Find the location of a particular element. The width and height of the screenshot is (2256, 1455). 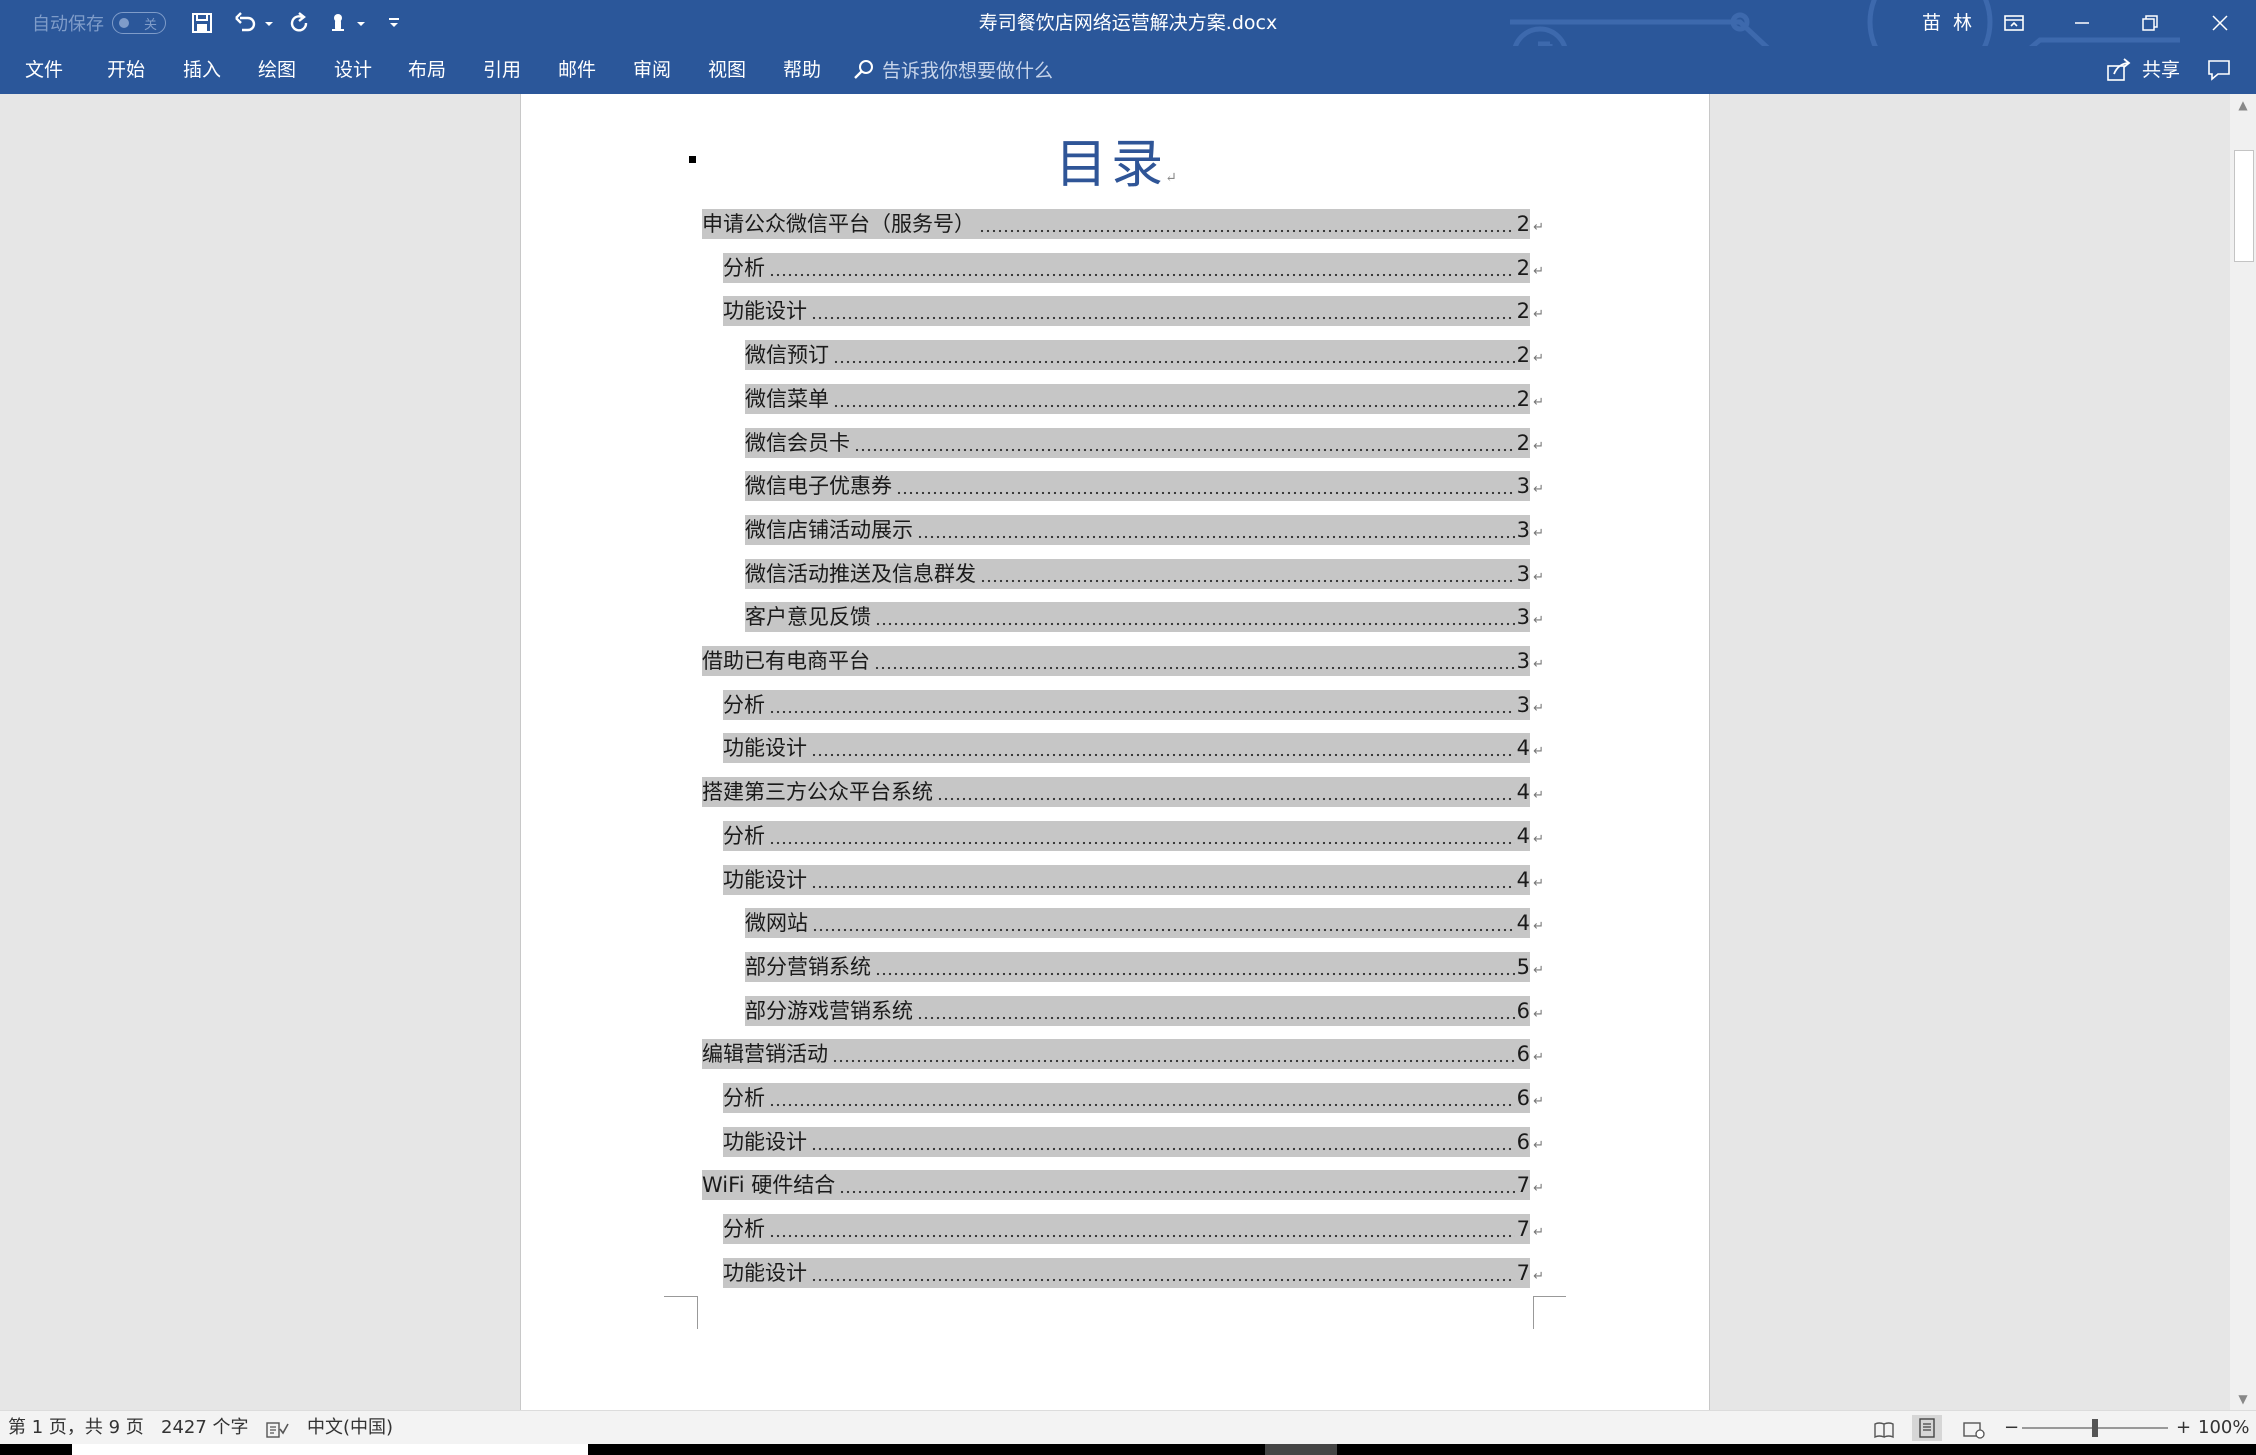

word-count: 2427 个字 is located at coordinates (205, 1428).